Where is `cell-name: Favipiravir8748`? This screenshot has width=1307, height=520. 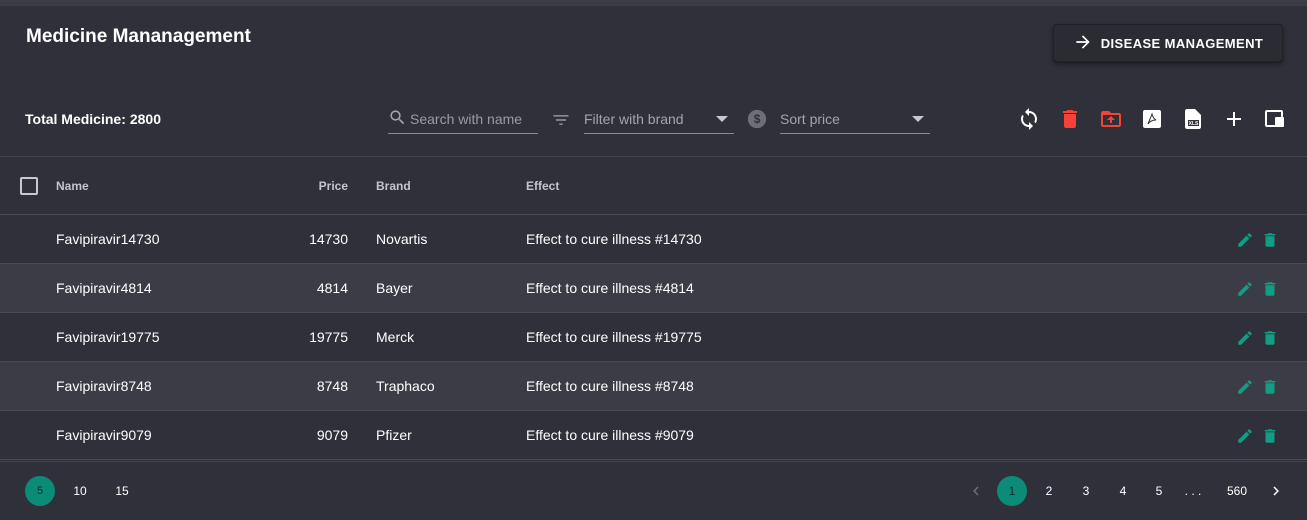 cell-name: Favipiravir8748 is located at coordinates (104, 386).